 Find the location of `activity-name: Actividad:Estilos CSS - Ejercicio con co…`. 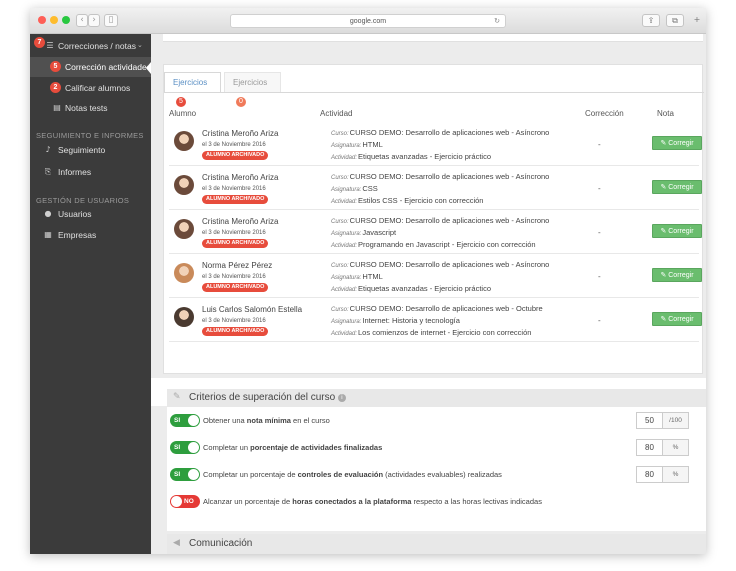

activity-name: Actividad:Estilos CSS - Ejercicio con co… is located at coordinates (407, 200).